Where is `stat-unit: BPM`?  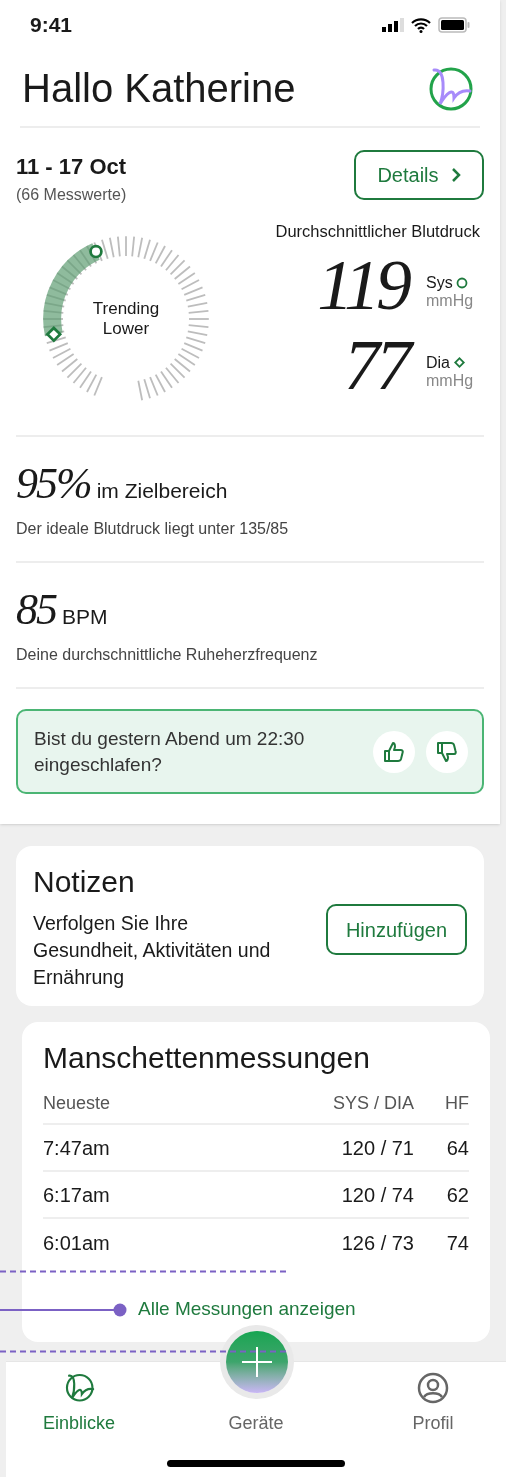 stat-unit: BPM is located at coordinates (85, 617).